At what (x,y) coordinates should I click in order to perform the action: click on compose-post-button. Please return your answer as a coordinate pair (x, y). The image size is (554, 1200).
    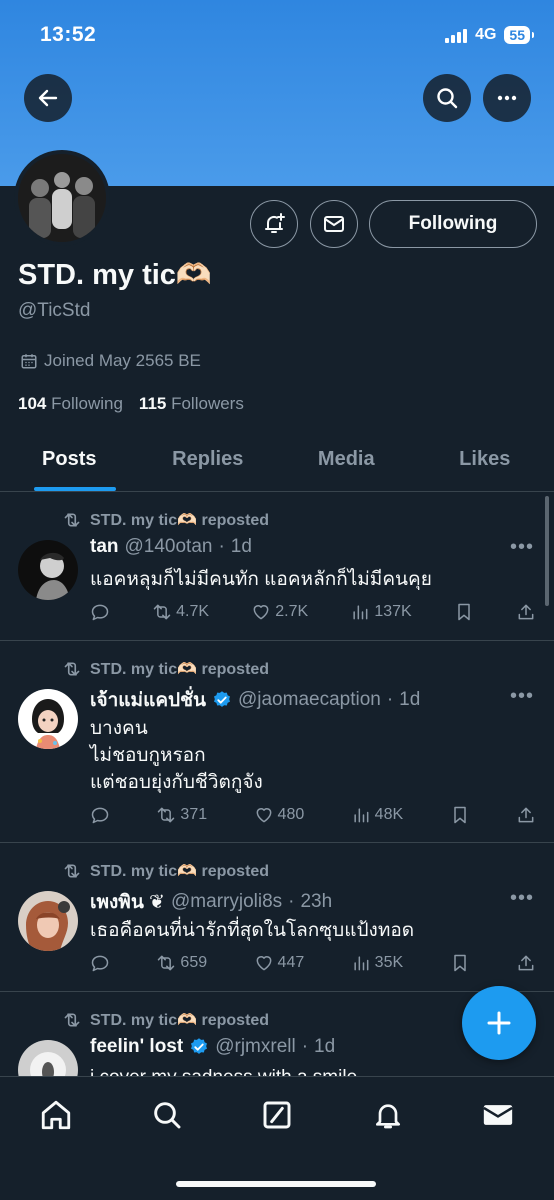
    Looking at the image, I should click on (499, 1023).